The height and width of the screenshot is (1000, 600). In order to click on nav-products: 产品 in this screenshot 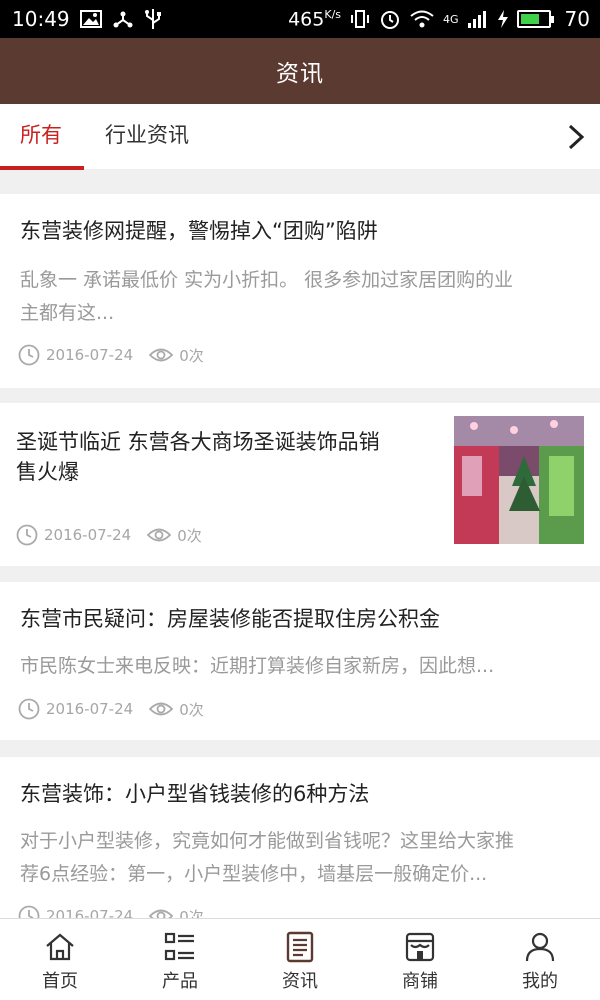, I will do `click(180, 959)`.